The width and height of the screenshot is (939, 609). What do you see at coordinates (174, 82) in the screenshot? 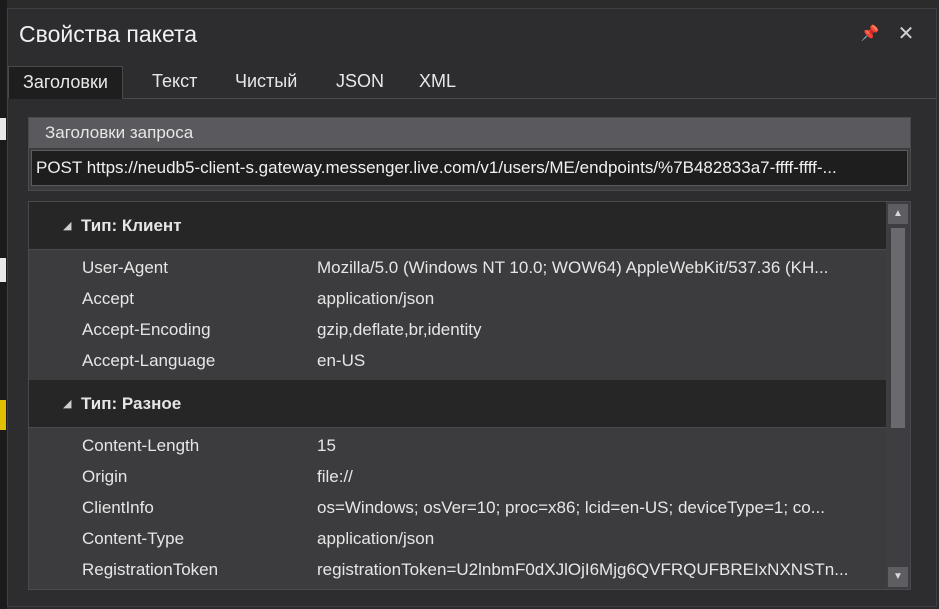
I see `tab-text: Текст` at bounding box center [174, 82].